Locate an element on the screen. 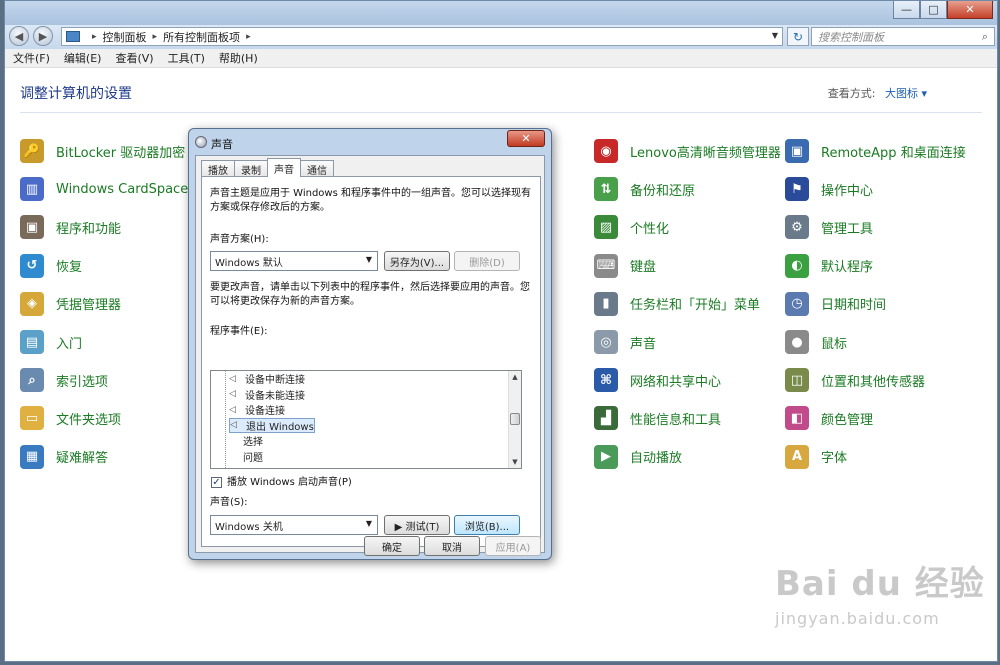  cp-item-label: Lenovo高清晰音频管理器 is located at coordinates (705, 153).